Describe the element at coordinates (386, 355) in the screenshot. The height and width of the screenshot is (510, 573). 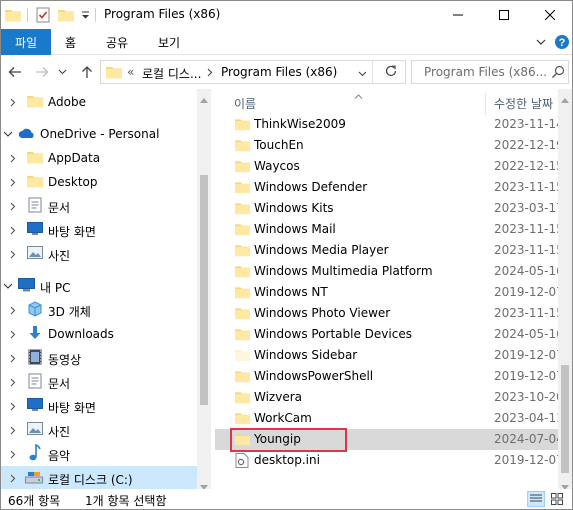
I see `list-item: Windows Sidebar 2019-12-07` at that location.